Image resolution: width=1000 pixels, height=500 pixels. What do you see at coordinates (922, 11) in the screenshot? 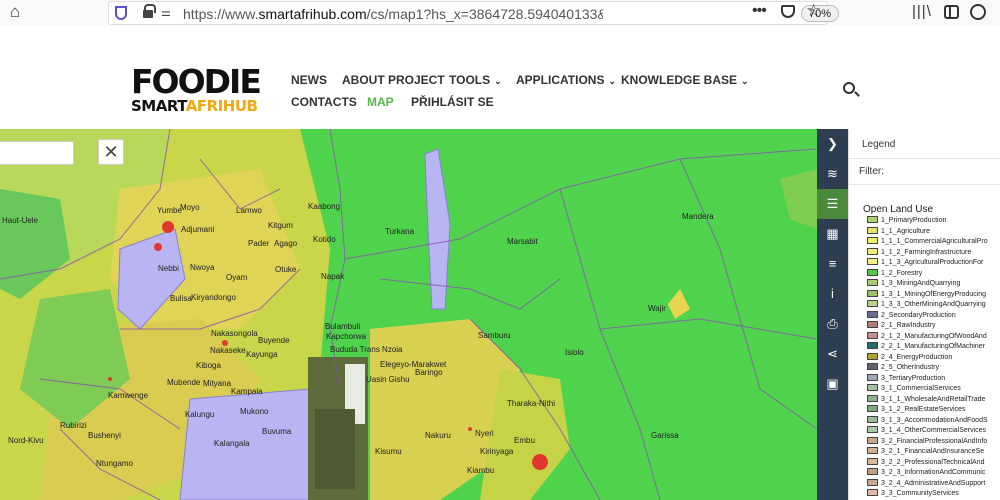
I see `library-icon: |||\` at bounding box center [922, 11].